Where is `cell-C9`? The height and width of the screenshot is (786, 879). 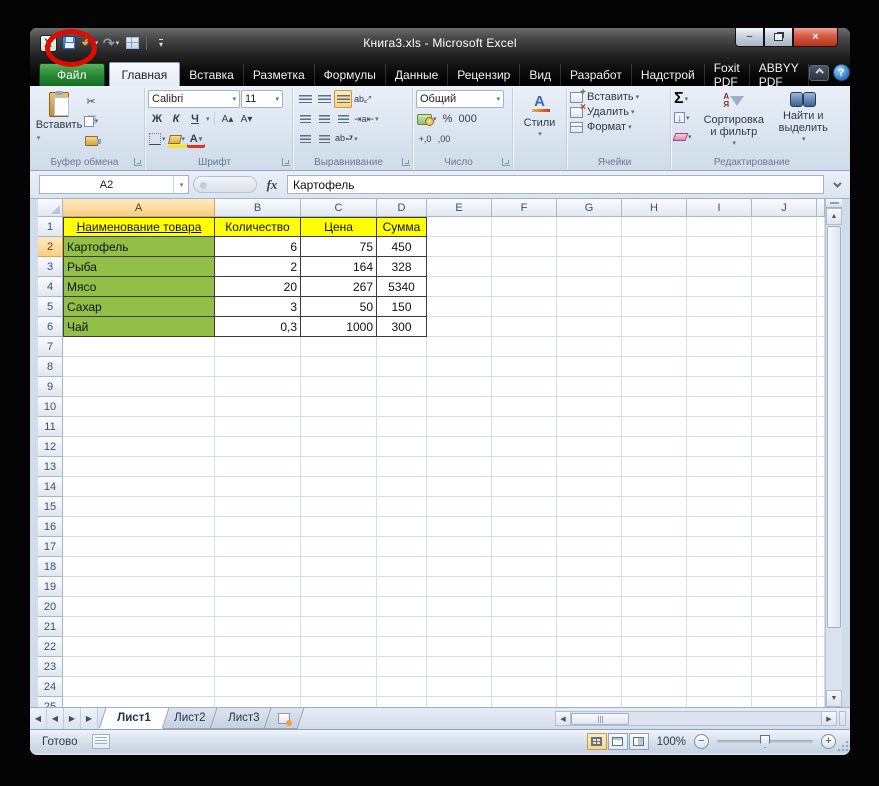 cell-C9 is located at coordinates (339, 387).